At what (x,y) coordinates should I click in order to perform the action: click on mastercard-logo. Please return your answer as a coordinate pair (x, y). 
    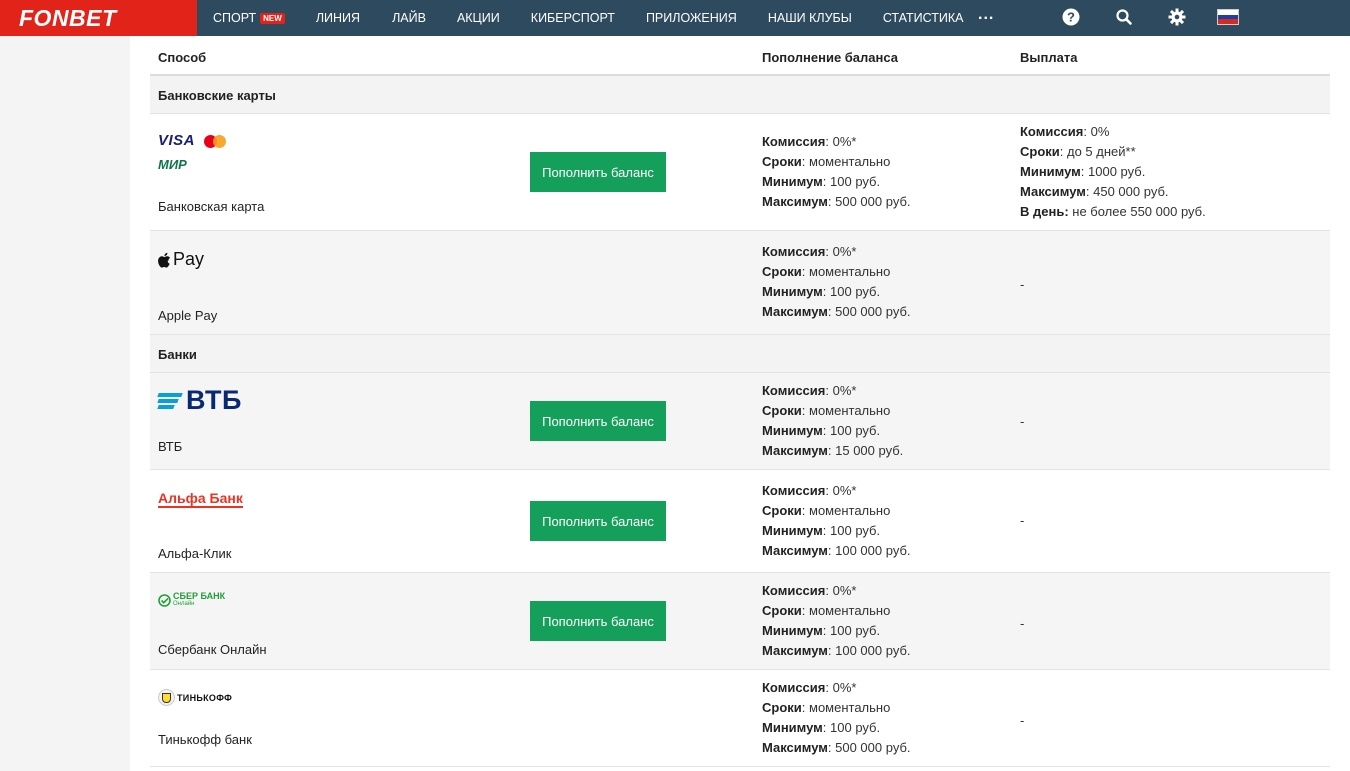
    Looking at the image, I should click on (215, 141).